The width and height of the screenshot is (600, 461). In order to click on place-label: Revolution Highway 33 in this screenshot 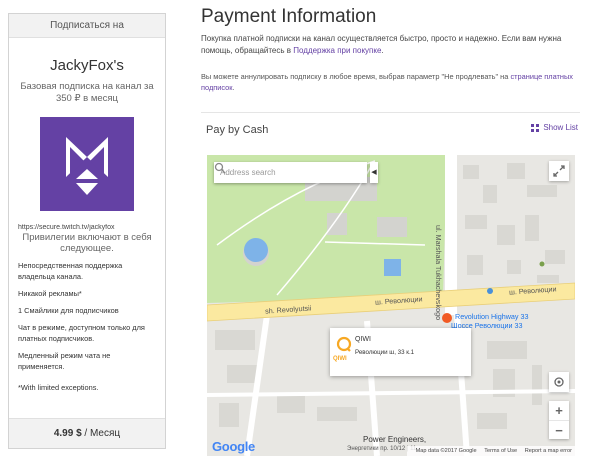, I will do `click(492, 316)`.